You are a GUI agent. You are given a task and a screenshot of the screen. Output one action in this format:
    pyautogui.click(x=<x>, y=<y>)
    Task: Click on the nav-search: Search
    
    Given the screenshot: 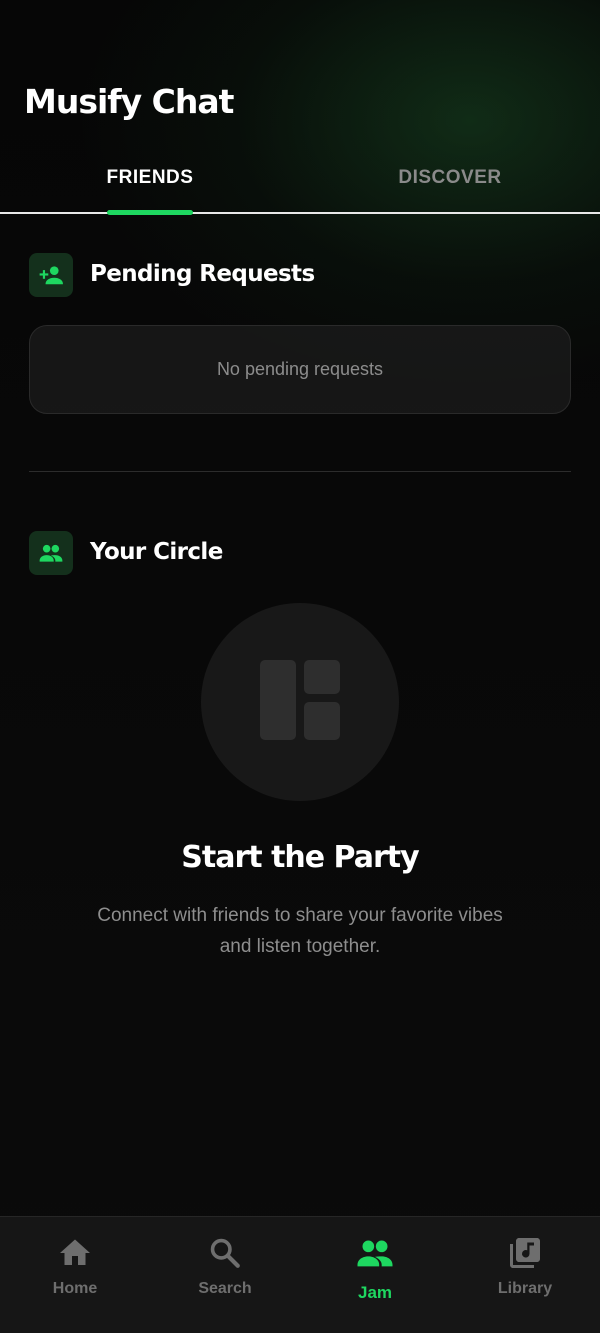 What is the action you would take?
    pyautogui.click(x=225, y=1275)
    